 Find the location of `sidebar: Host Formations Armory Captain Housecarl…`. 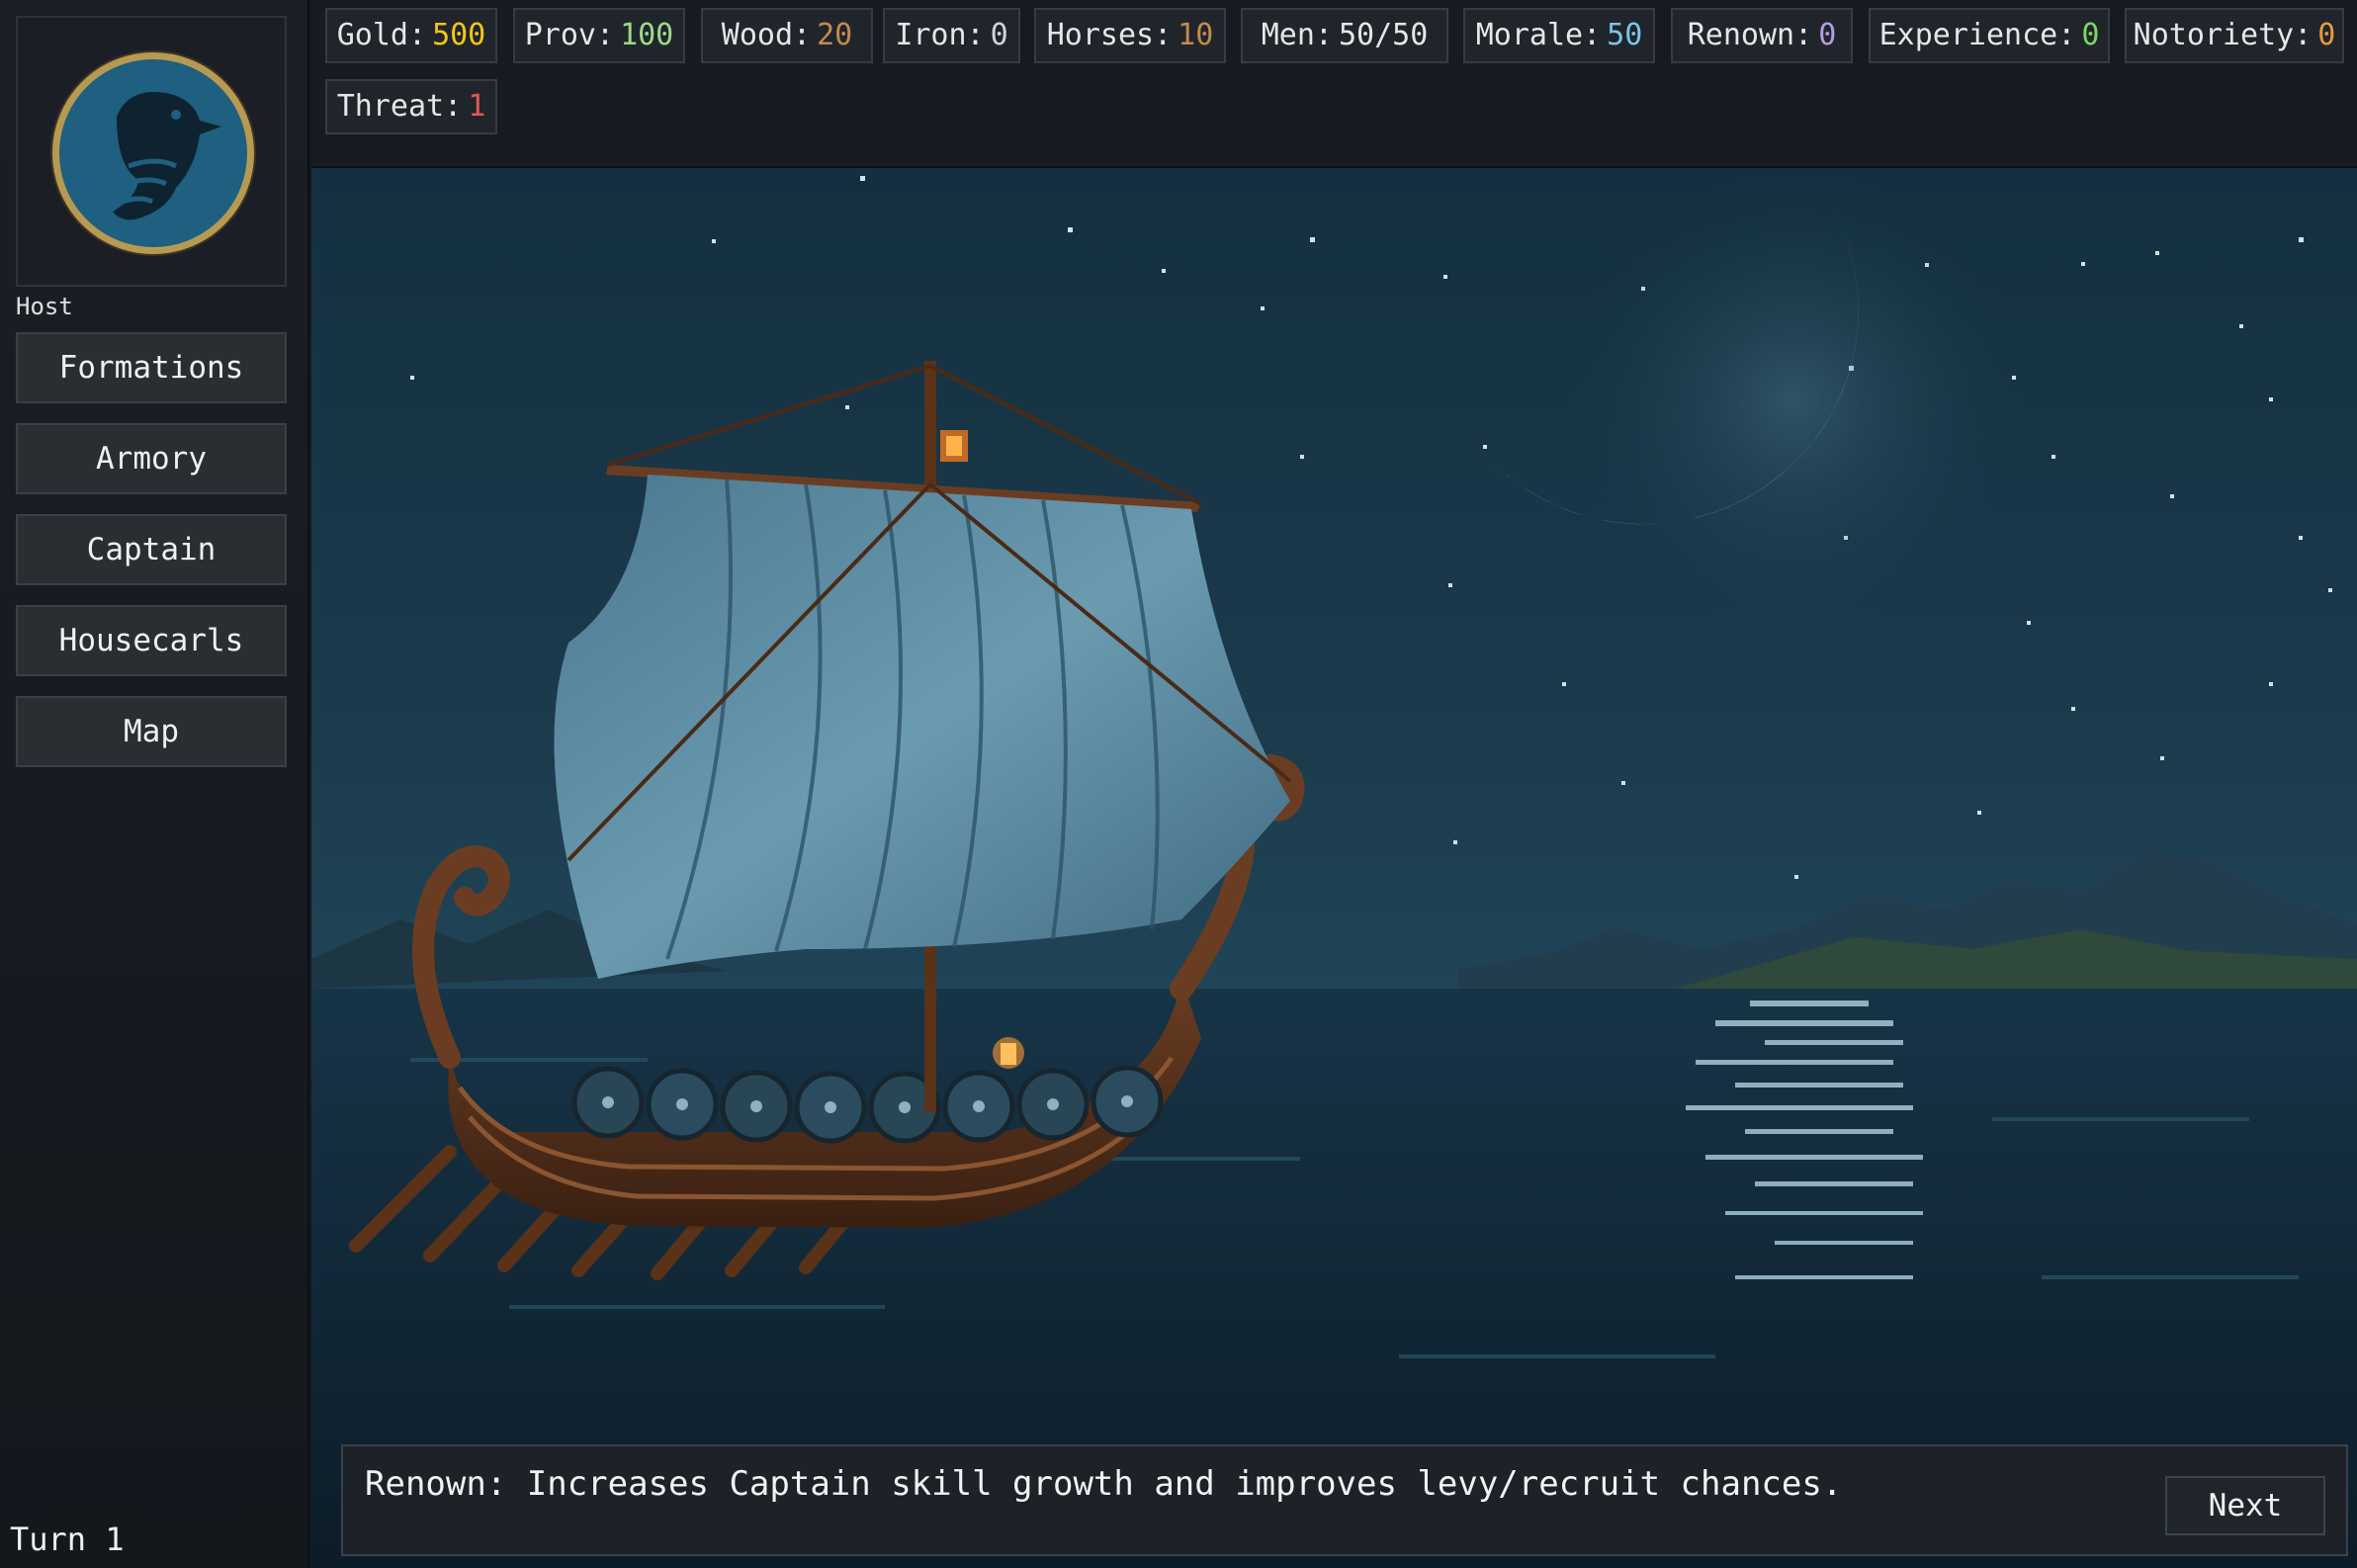

sidebar: Host Formations Armory Captain Housecarl… is located at coordinates (155, 784).